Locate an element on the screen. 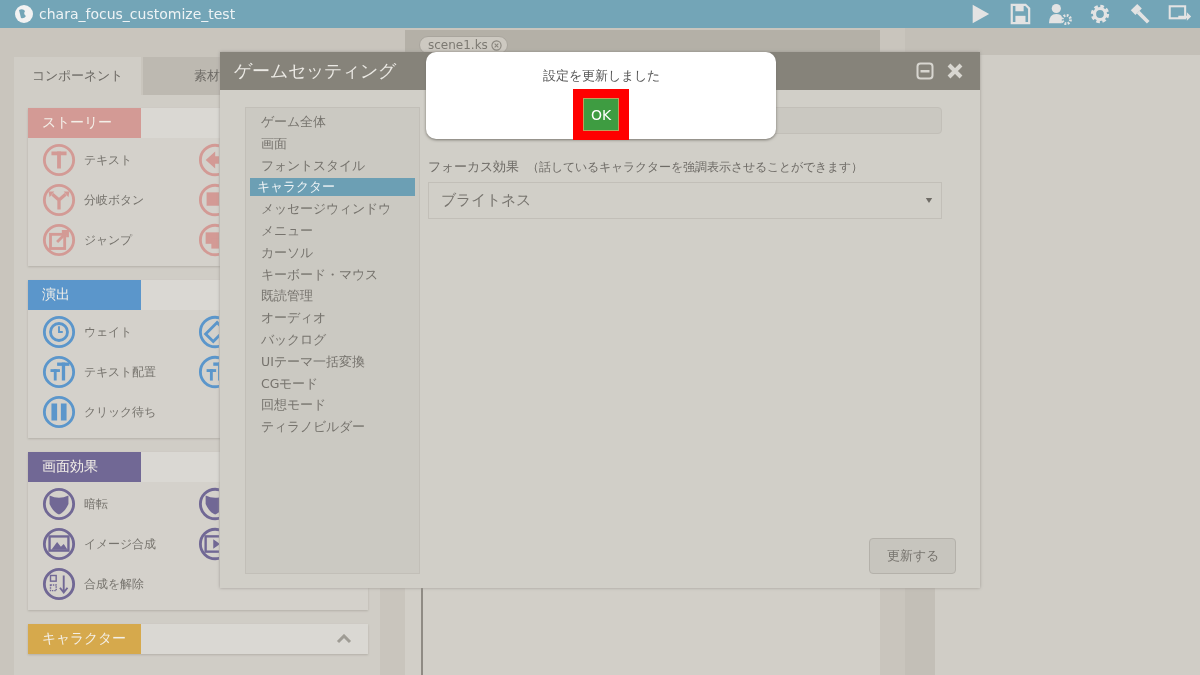 The width and height of the screenshot is (1200, 675). globe-logo-icon is located at coordinates (24, 14).